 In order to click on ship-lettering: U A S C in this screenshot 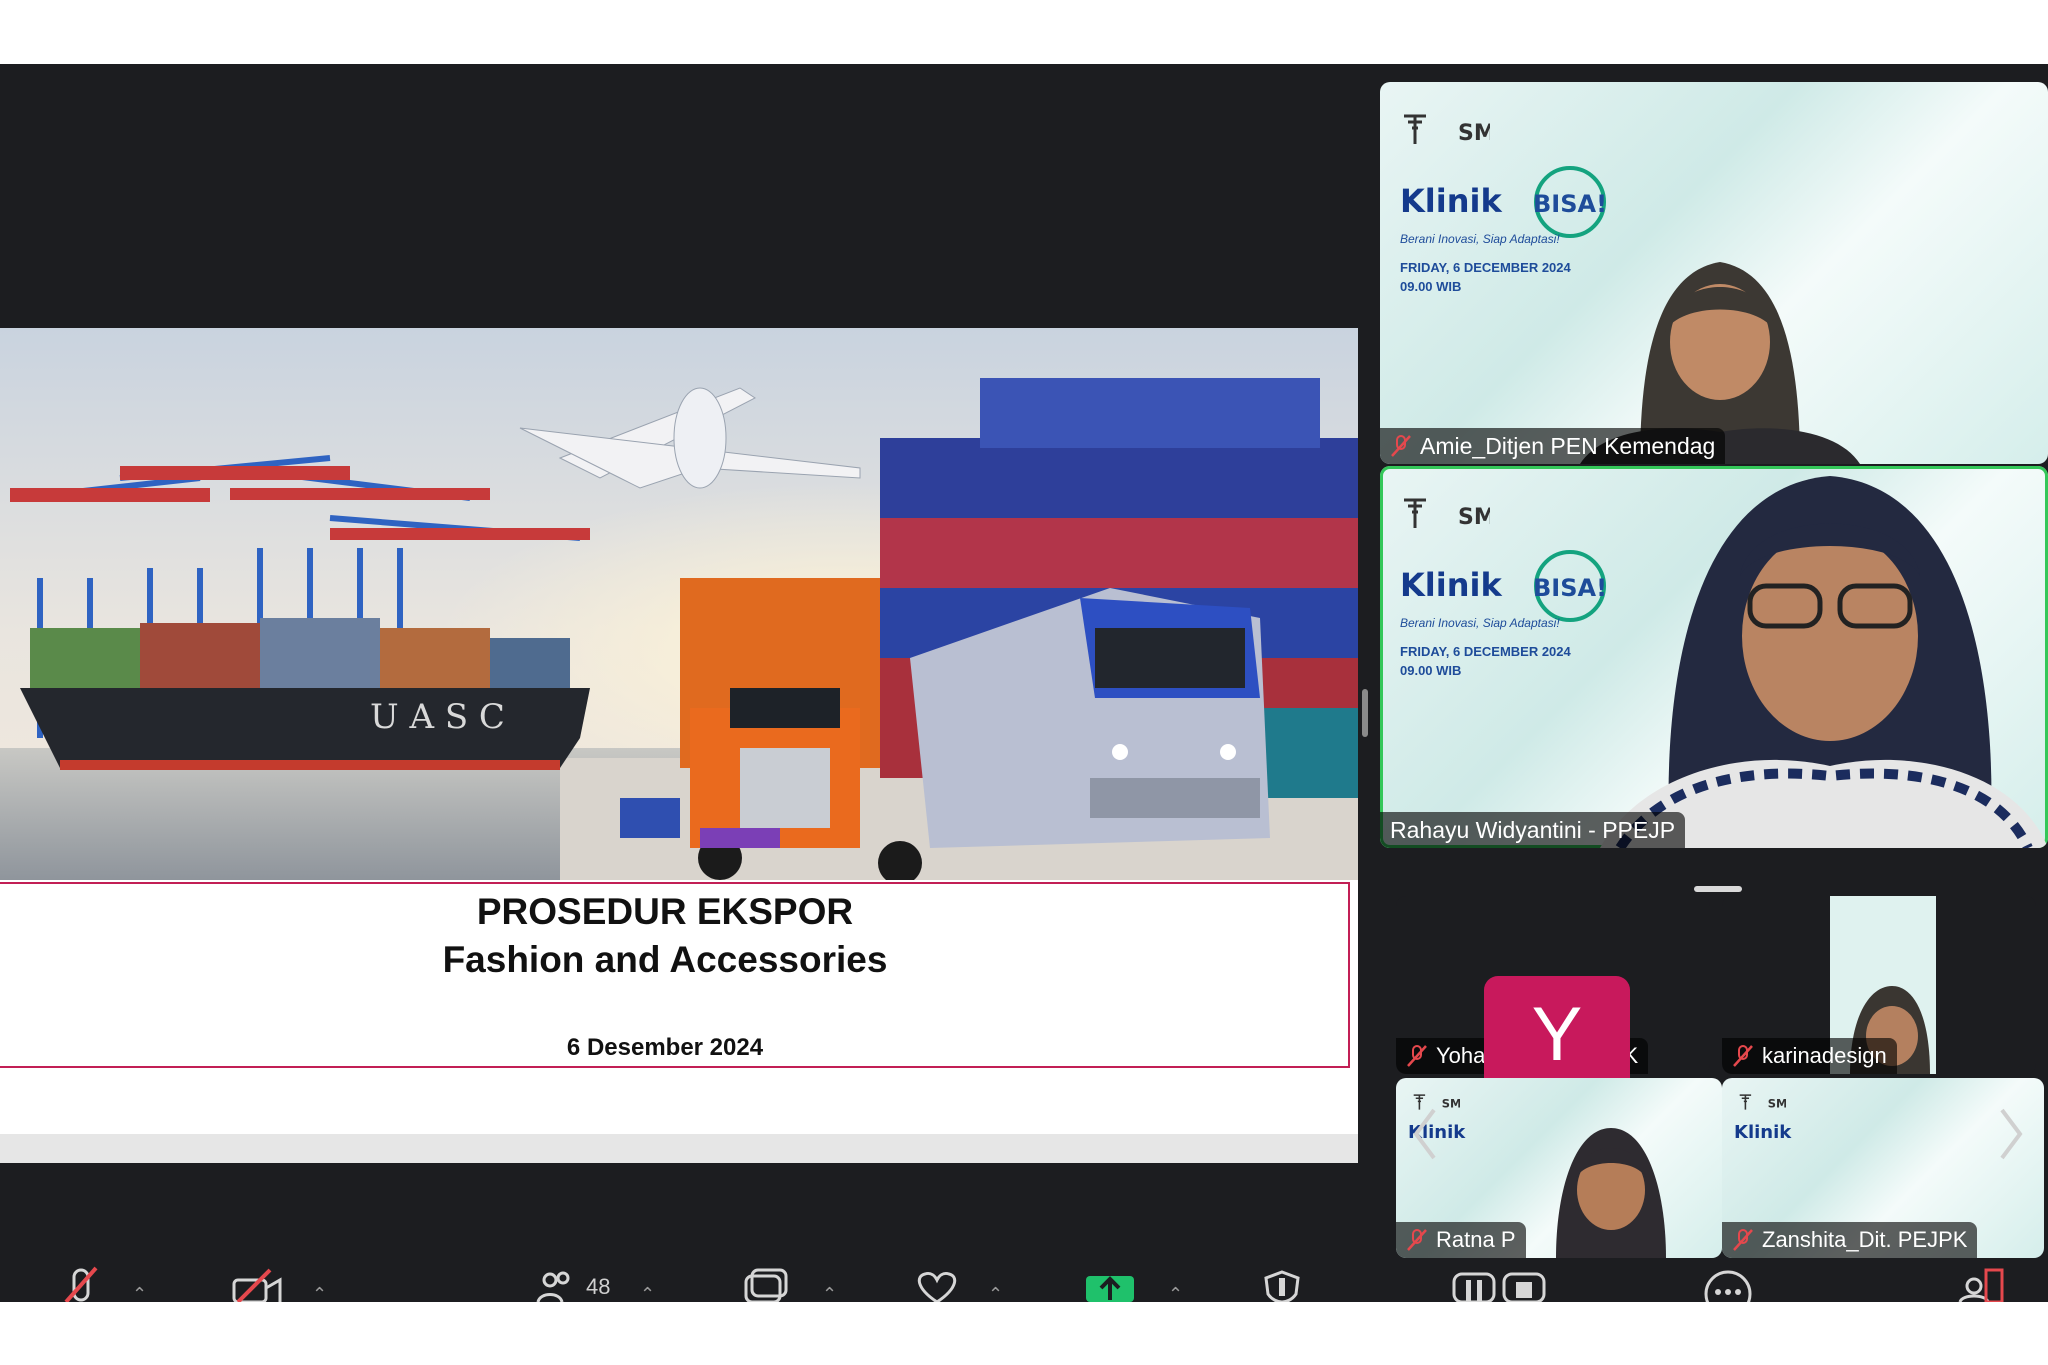, I will do `click(437, 717)`.